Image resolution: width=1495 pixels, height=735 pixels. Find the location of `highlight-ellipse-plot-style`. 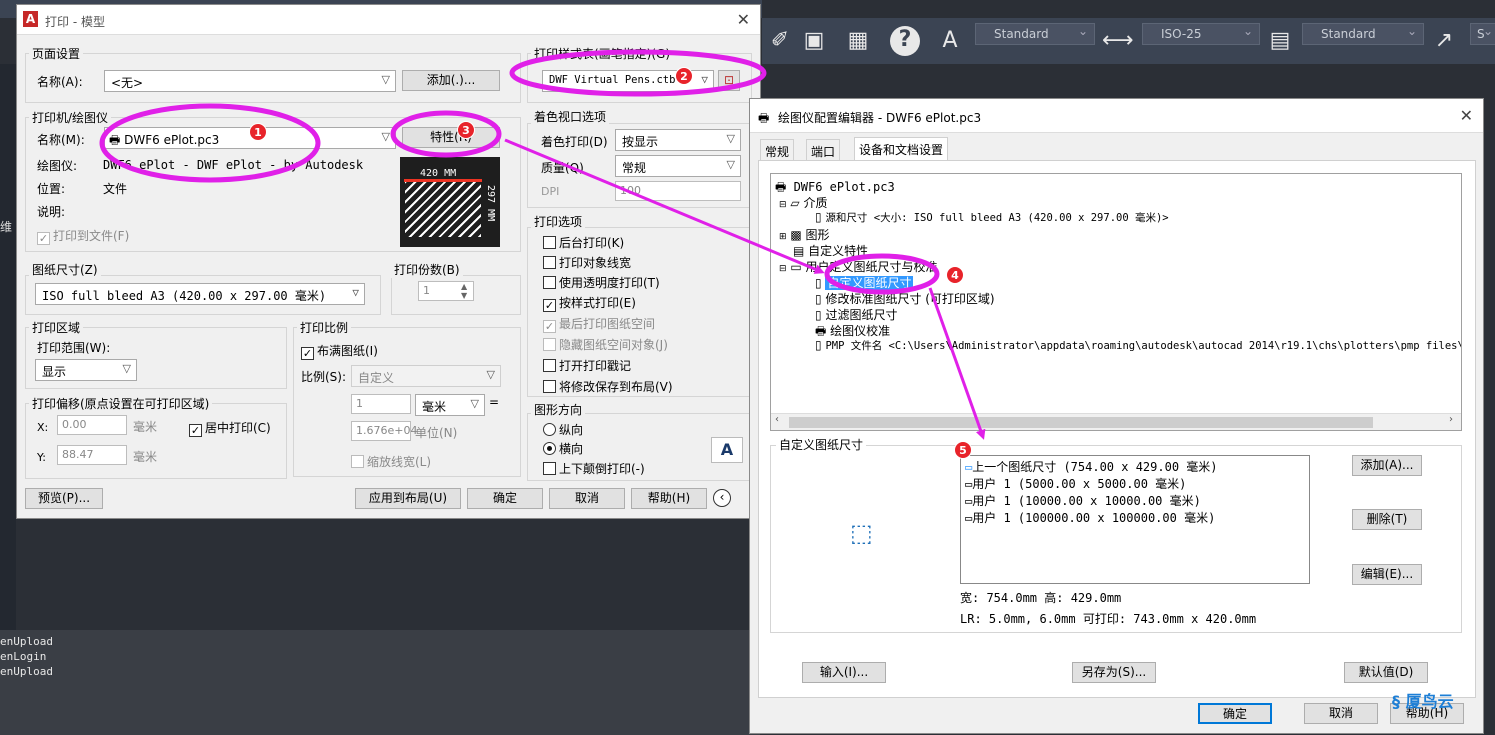

highlight-ellipse-plot-style is located at coordinates (638, 73).